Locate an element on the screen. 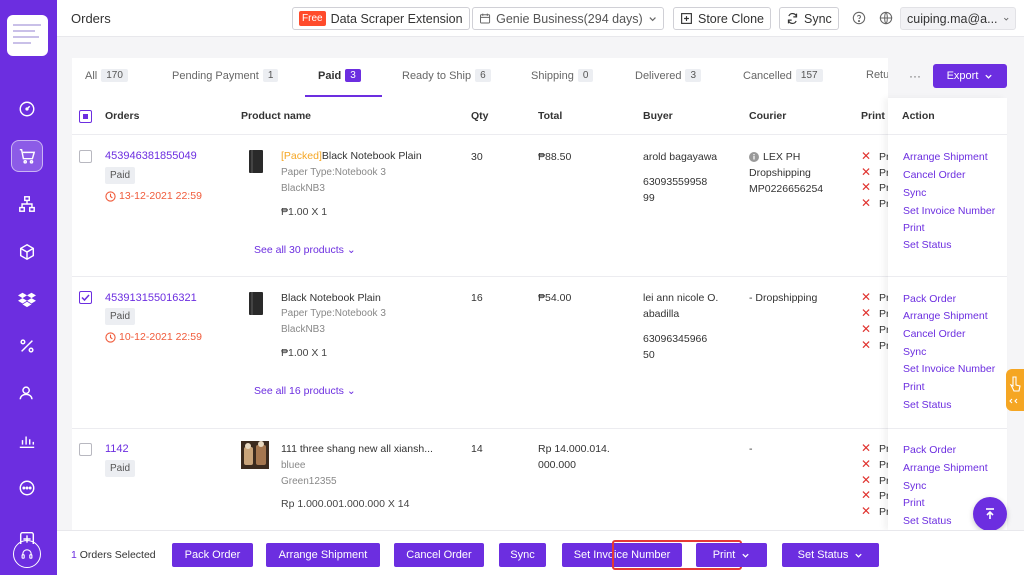 Image resolution: width=1024 pixels, height=575 pixels. courier: - is located at coordinates (751, 449).